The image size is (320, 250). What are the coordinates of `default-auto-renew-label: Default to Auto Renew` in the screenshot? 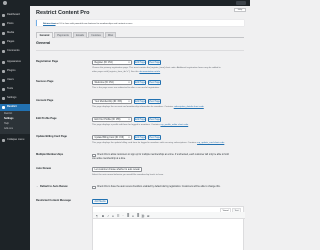 It's located at (54, 186).